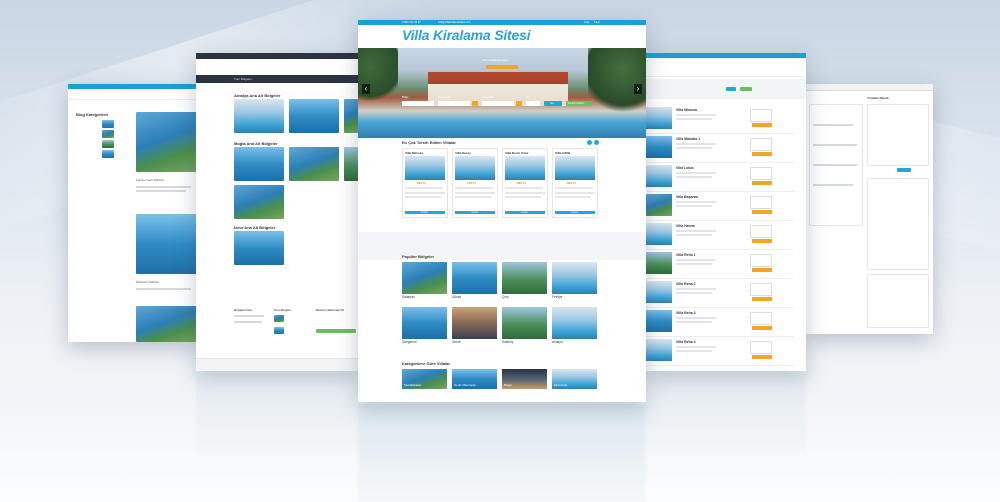  Describe the element at coordinates (475, 183) in the screenshot. I see `featured-villa-card: Villa Kuzey 700 TL İncele` at that location.